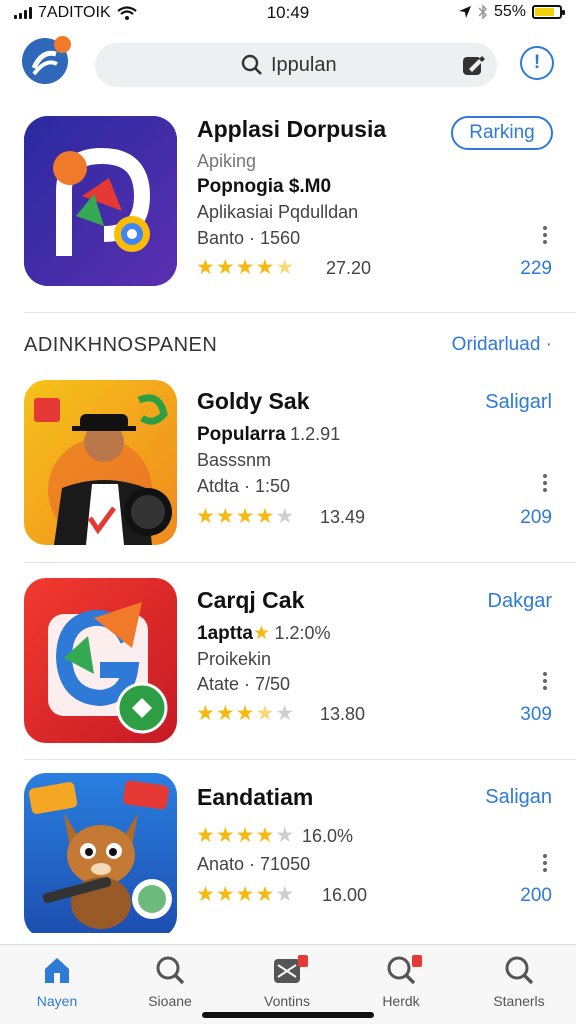  Describe the element at coordinates (250, 600) in the screenshot. I see `app-title-2: Carqj Cak` at that location.